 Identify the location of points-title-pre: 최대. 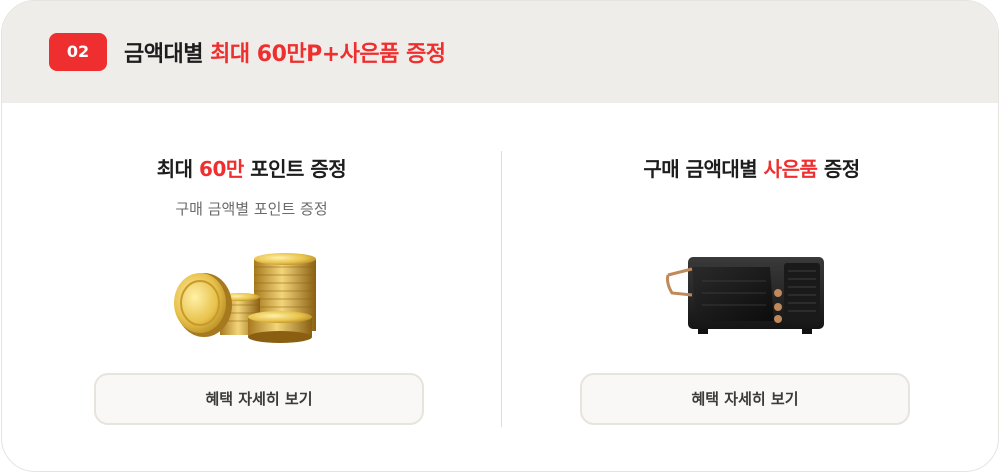
(178, 169).